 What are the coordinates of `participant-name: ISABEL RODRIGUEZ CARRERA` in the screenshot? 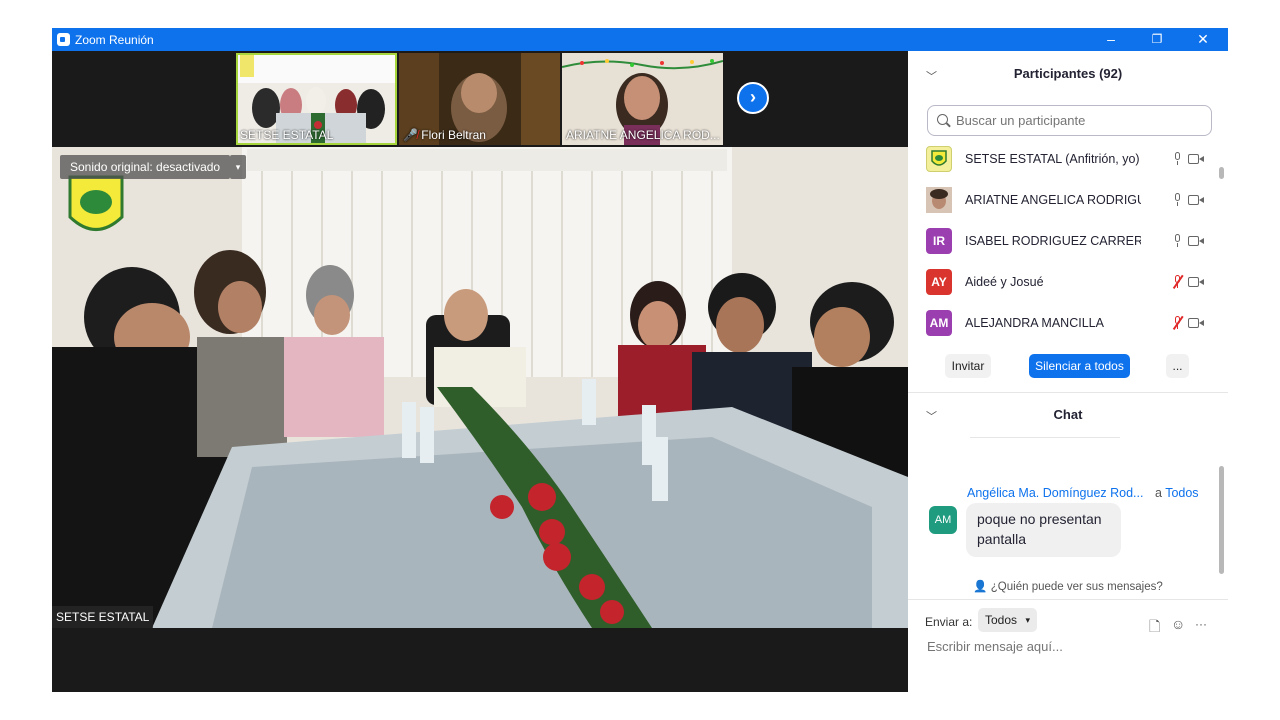 It's located at (1053, 241).